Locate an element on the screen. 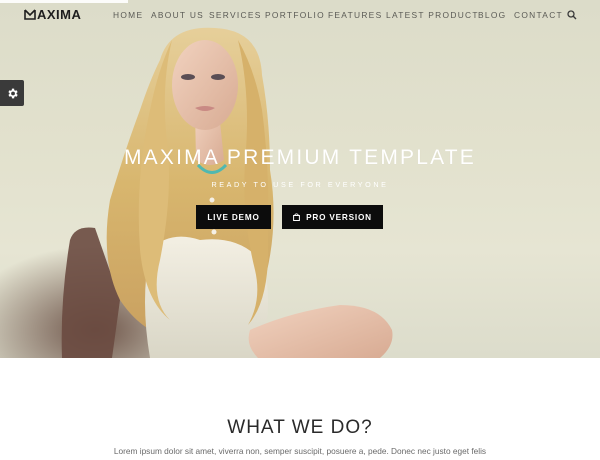 The height and width of the screenshot is (460, 600). hero-subtitle: READY TO USE FOR EVERYONE is located at coordinates (300, 184).